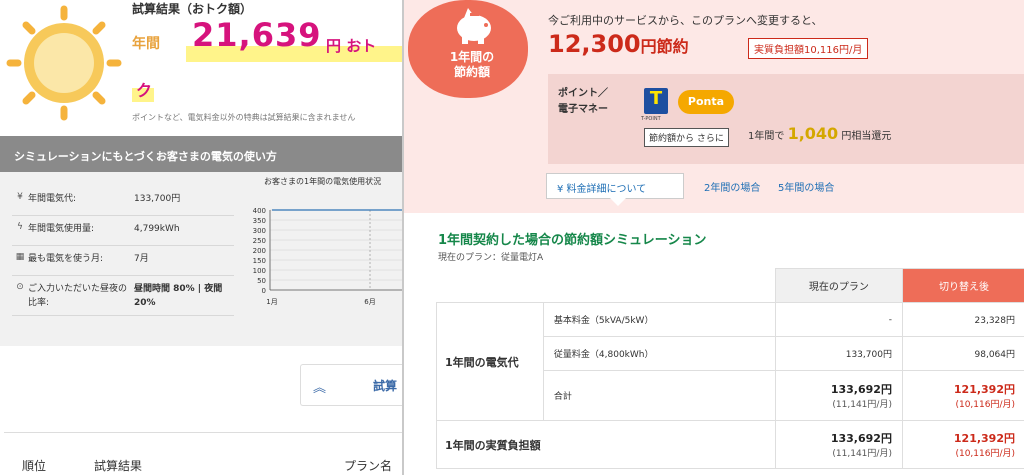 The height and width of the screenshot is (475, 1024). What do you see at coordinates (468, 49) in the screenshot?
I see `savings-badge: 1年間の 節約額` at bounding box center [468, 49].